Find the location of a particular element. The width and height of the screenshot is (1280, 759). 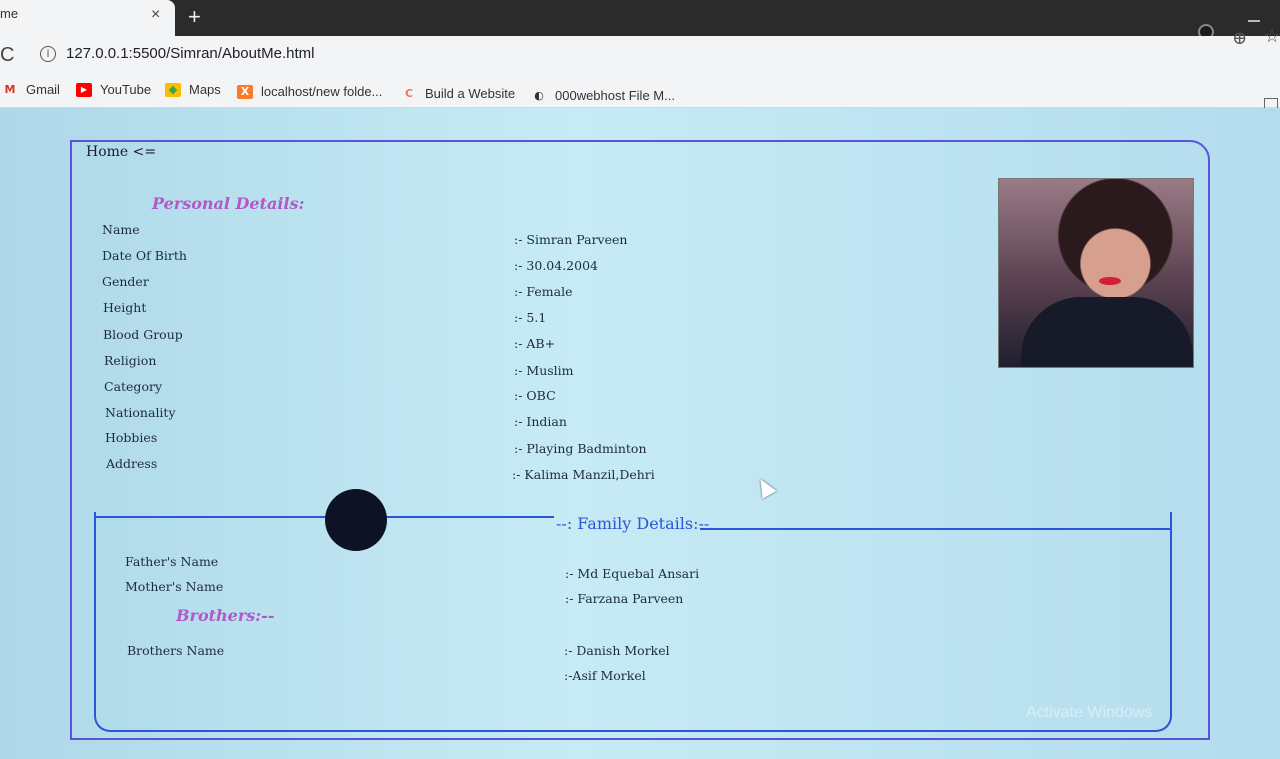

value-nationality: :- Indian is located at coordinates (540, 421).